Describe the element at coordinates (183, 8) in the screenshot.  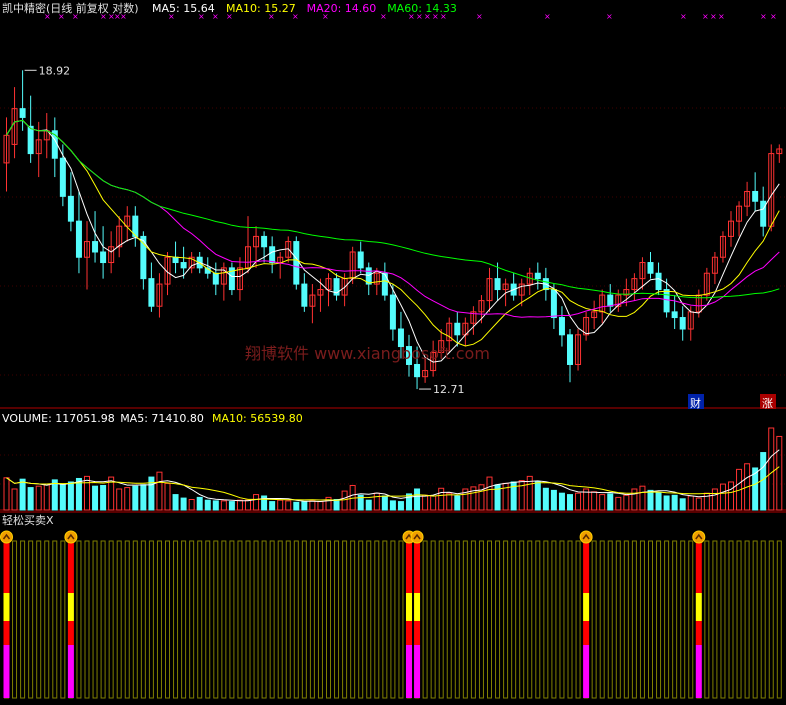
I see `ma-legend-item: MA5: 15.64` at that location.